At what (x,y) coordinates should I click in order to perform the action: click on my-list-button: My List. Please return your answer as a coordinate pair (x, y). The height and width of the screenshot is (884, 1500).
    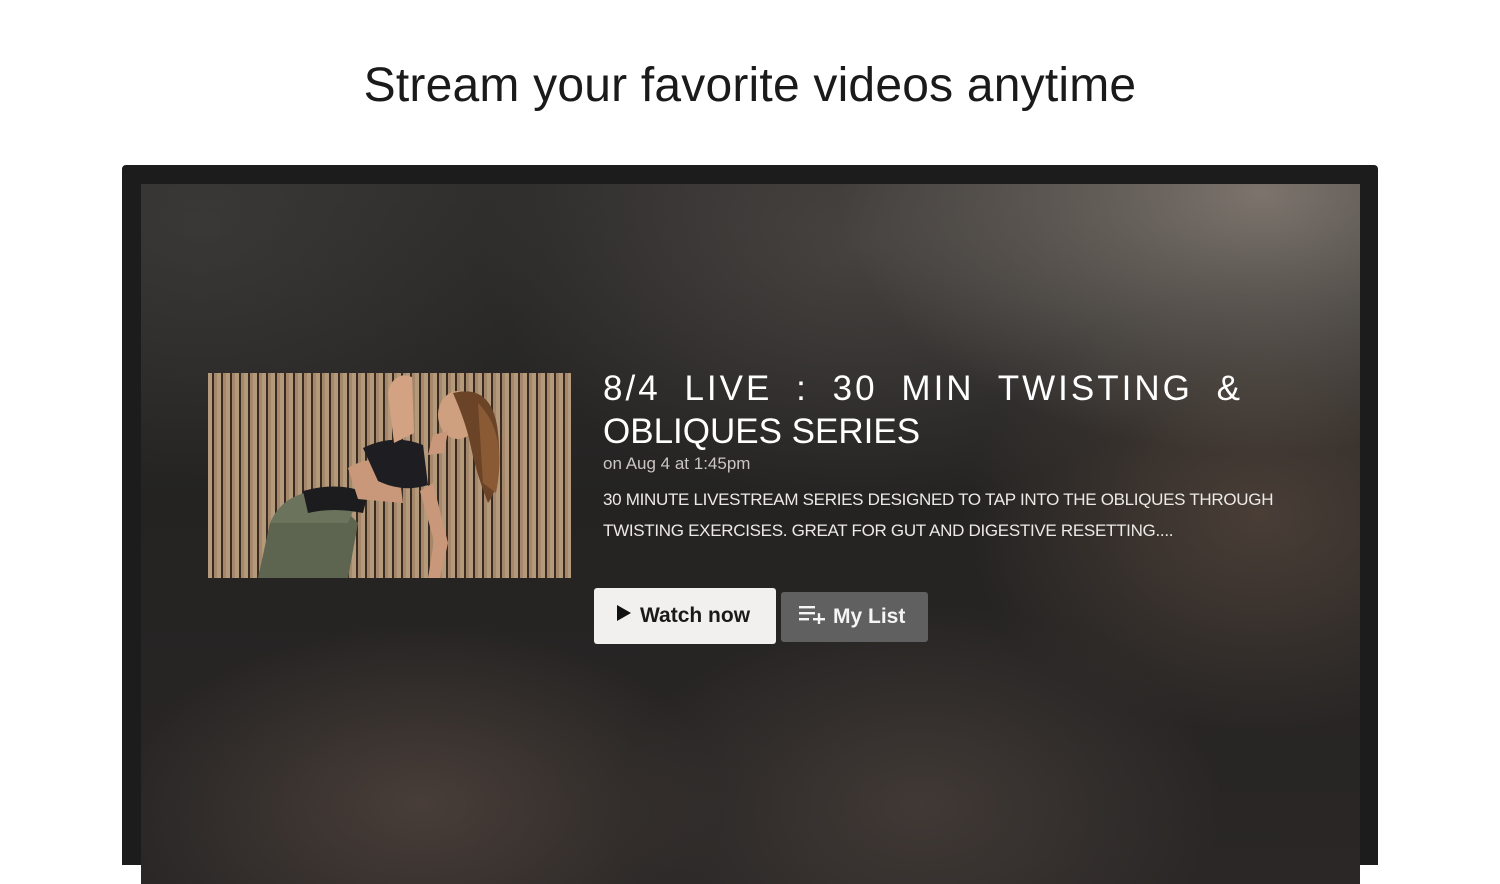
    Looking at the image, I should click on (854, 617).